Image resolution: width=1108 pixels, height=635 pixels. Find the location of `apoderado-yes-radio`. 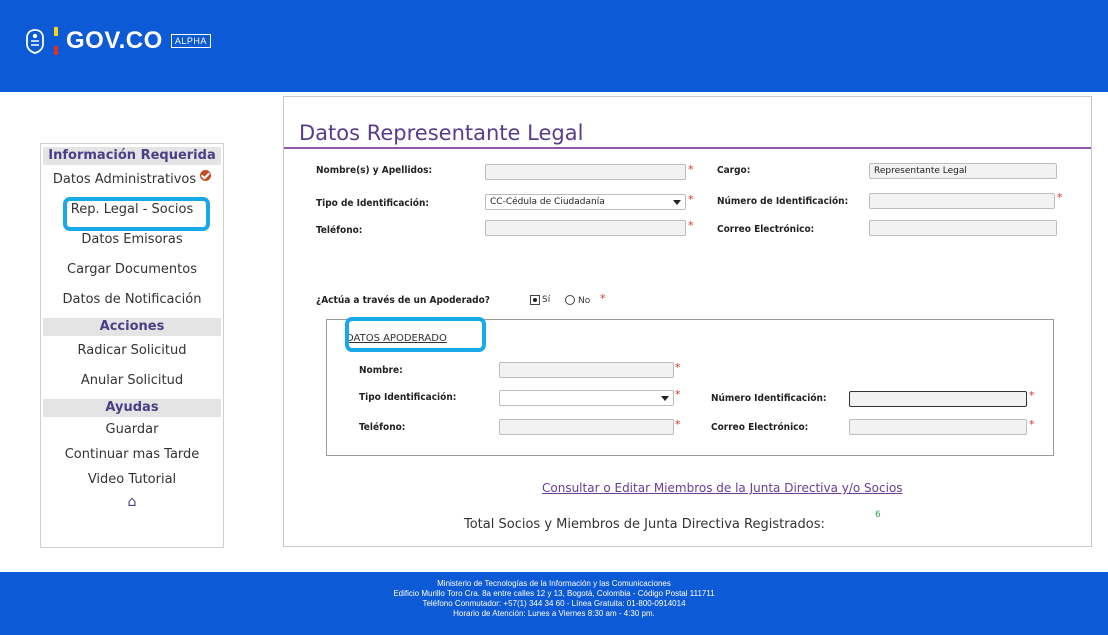

apoderado-yes-radio is located at coordinates (535, 300).